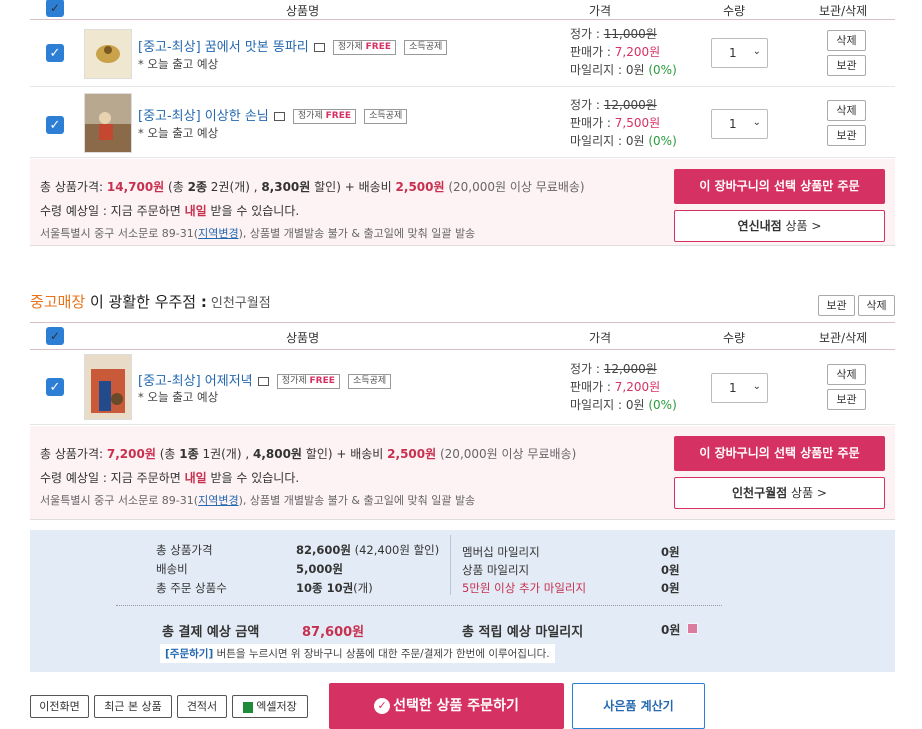  Describe the element at coordinates (734, 338) in the screenshot. I see `col-qty: 수량` at that location.